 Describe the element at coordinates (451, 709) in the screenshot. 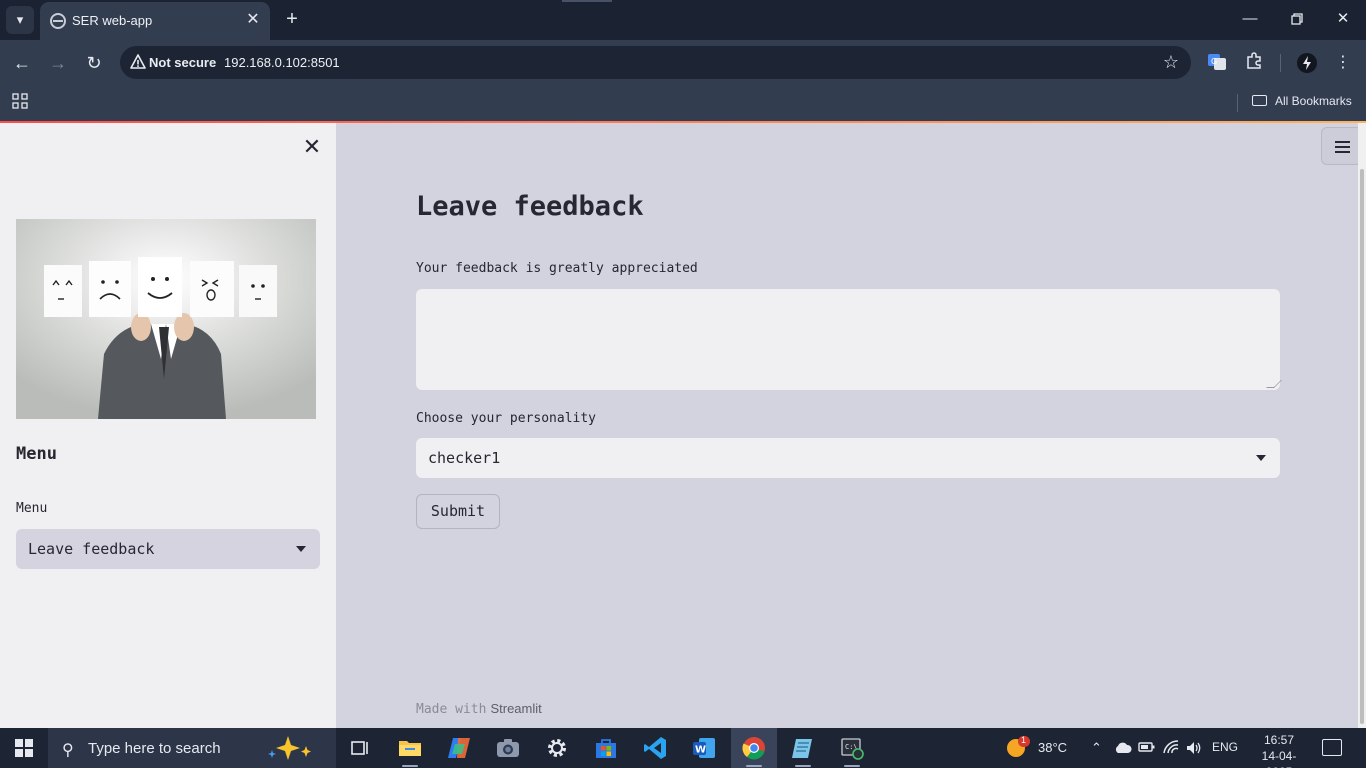

I see `footer-made-with: Made with` at that location.